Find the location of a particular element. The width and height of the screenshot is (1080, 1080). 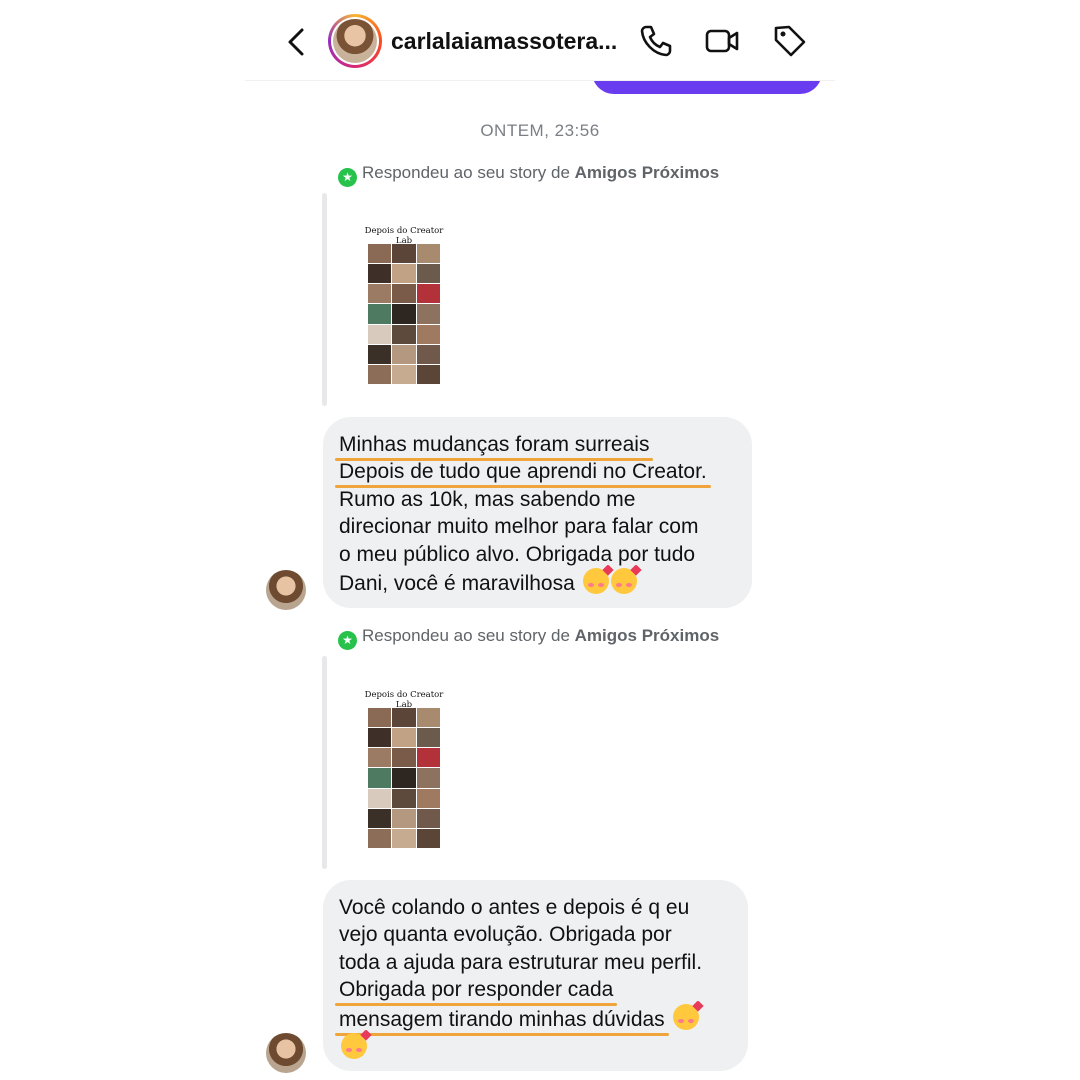

profile-avatar is located at coordinates (355, 41).